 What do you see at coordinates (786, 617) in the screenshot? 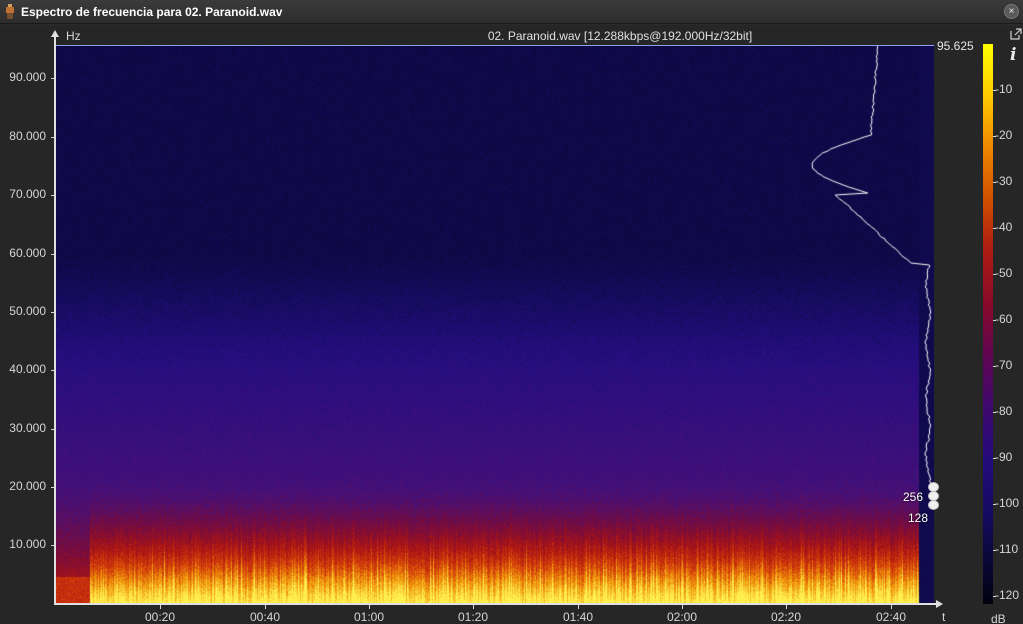
I see `x-tick-label: 02:20` at bounding box center [786, 617].